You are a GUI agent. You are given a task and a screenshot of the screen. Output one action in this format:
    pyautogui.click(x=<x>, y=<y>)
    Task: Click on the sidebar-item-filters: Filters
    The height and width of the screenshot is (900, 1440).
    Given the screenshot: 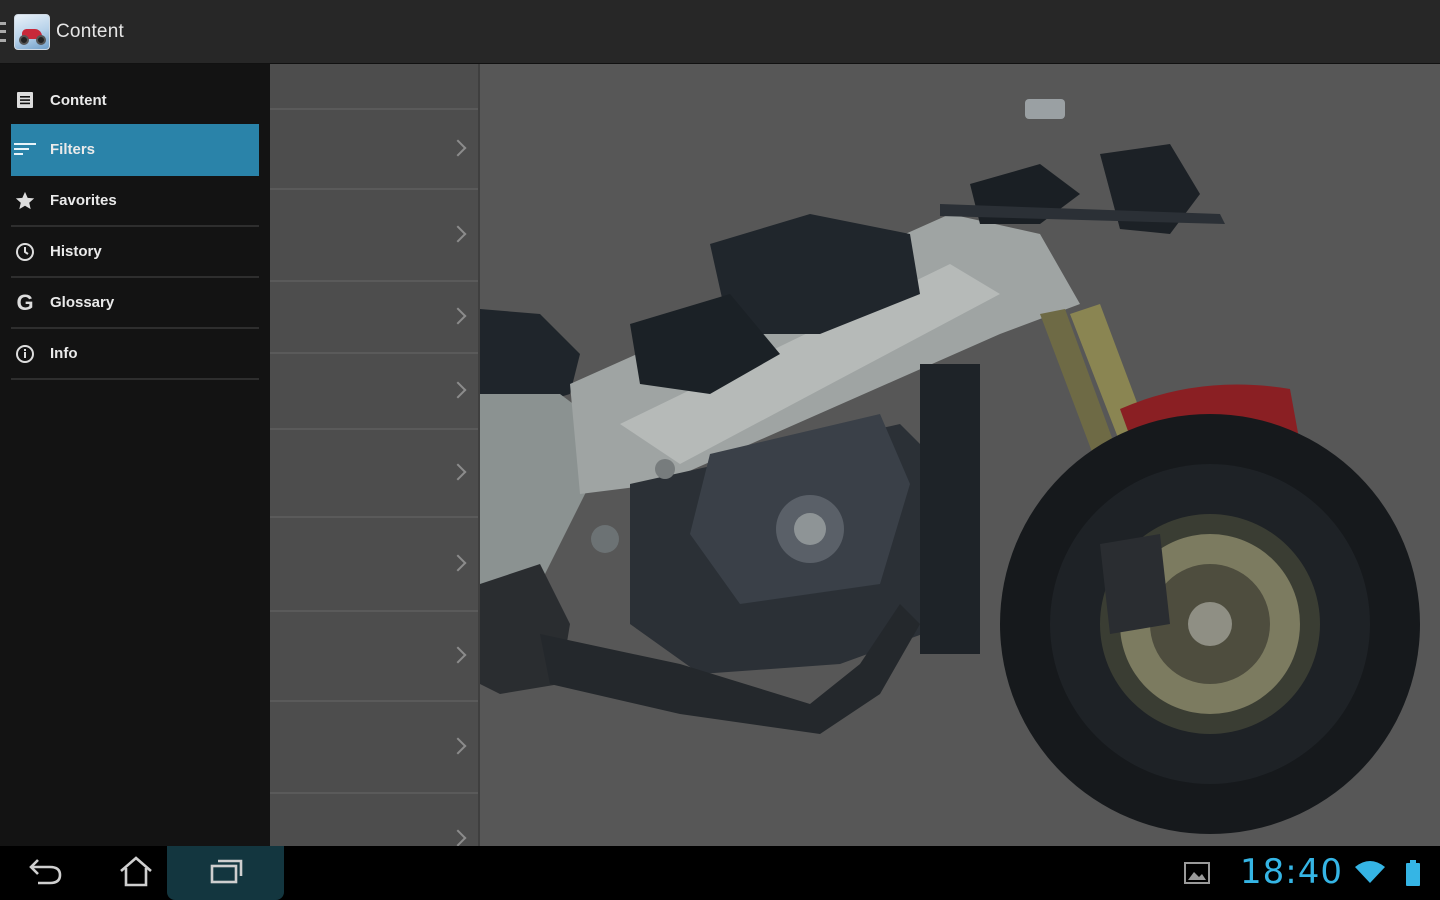 What is the action you would take?
    pyautogui.click(x=135, y=150)
    